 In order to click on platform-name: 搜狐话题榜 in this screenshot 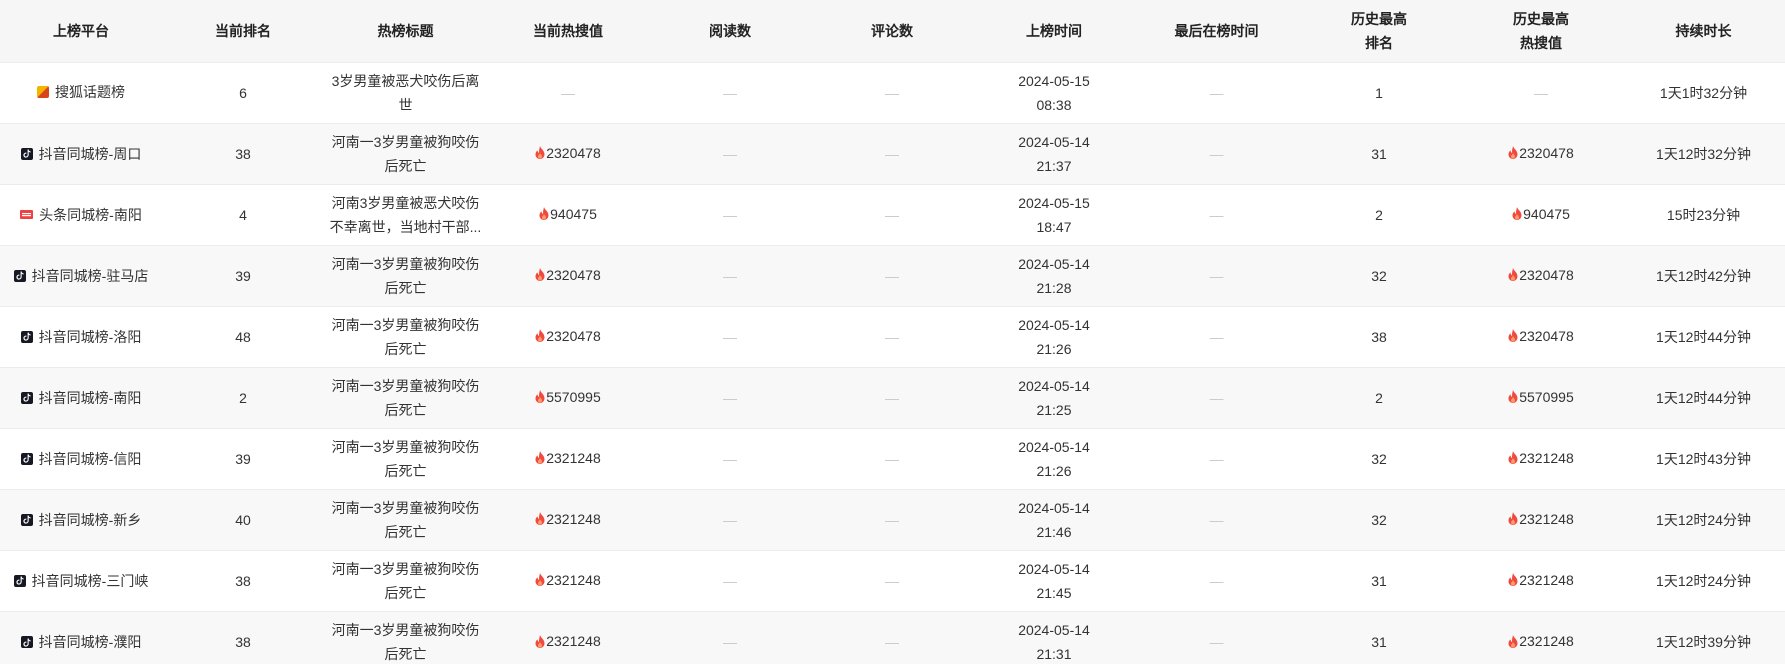, I will do `click(90, 92)`.